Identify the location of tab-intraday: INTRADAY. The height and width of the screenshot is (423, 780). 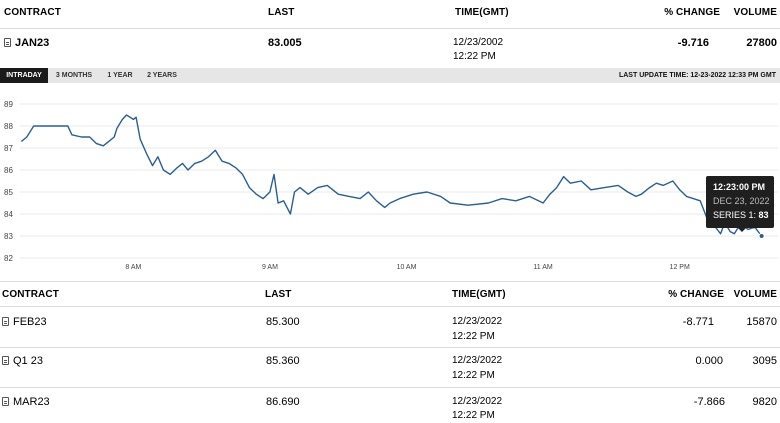
(24, 75).